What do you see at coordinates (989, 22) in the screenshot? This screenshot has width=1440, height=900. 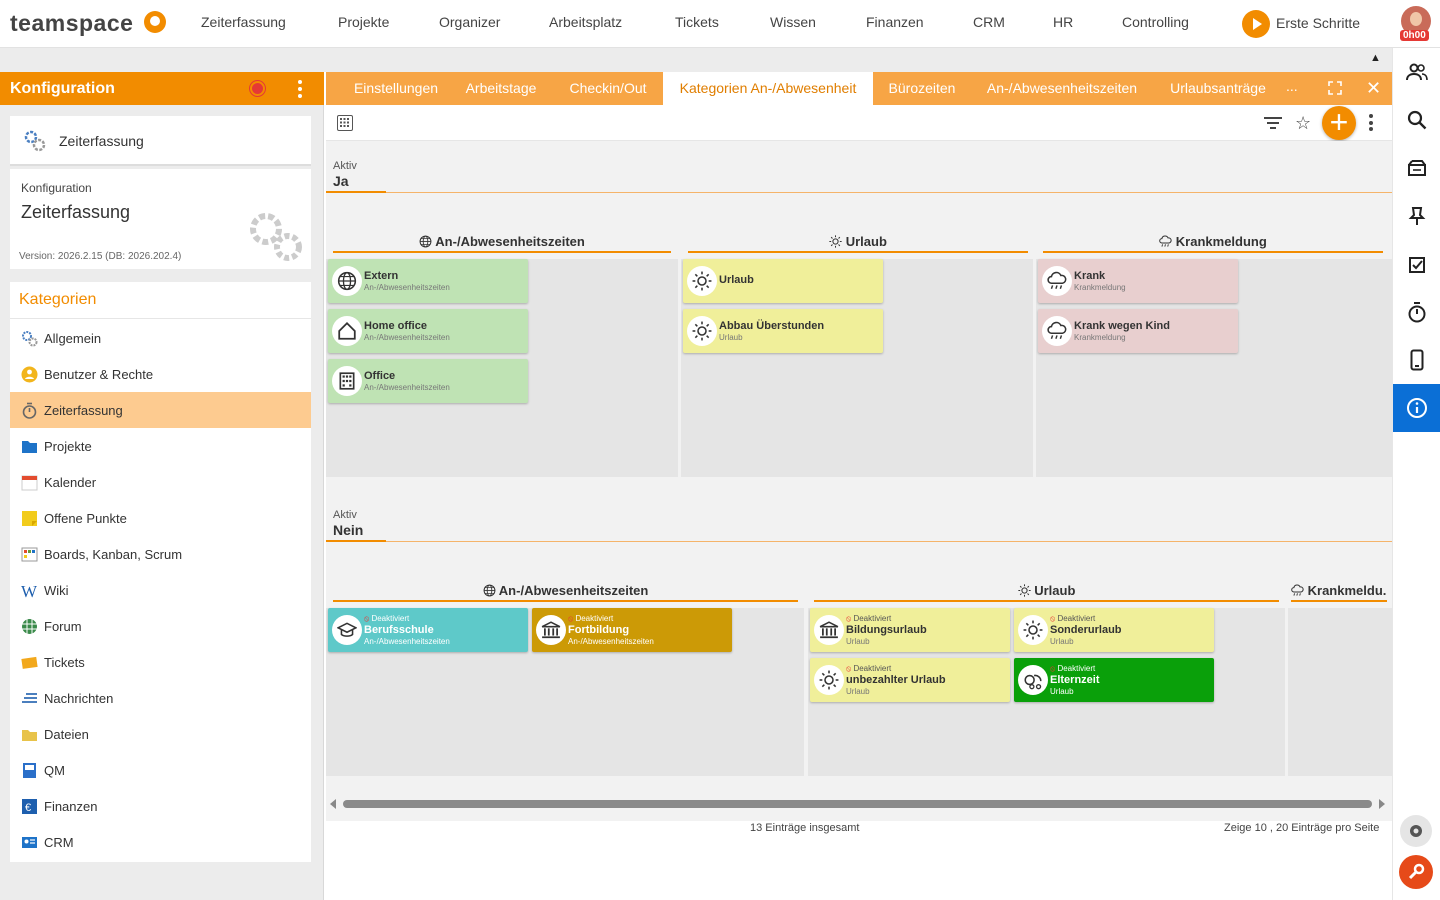 I see `nav-crm: CRM` at bounding box center [989, 22].